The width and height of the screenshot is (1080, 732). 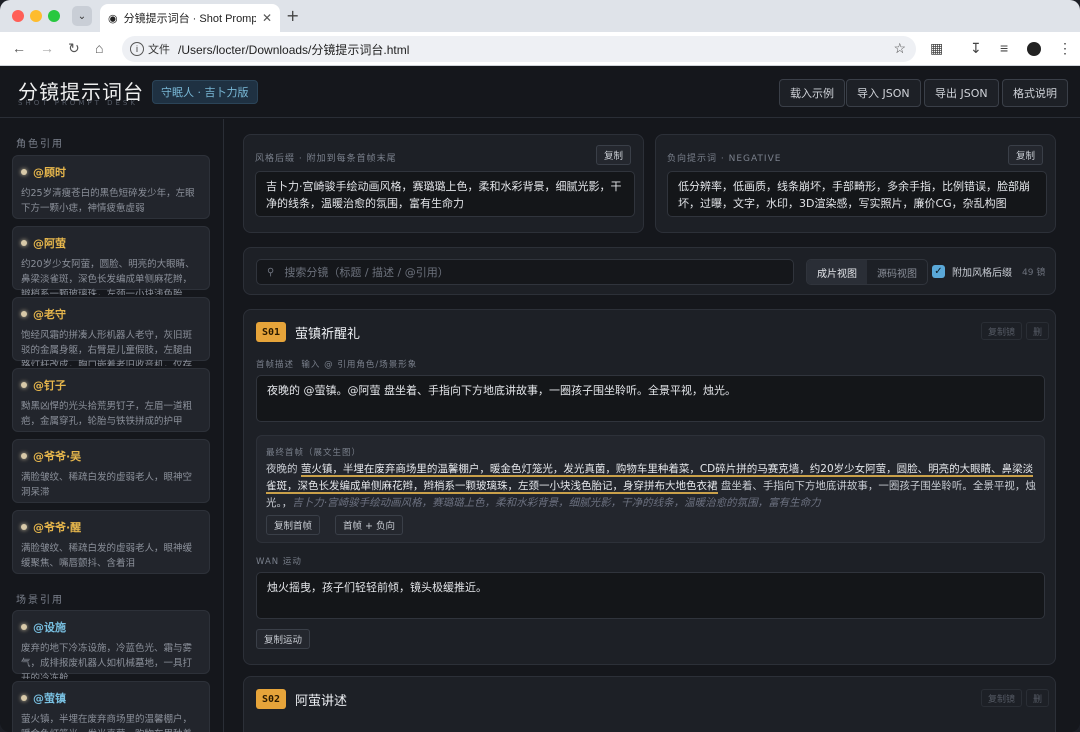 I want to click on character-name: @爷爷·吴, so click(x=57, y=456).